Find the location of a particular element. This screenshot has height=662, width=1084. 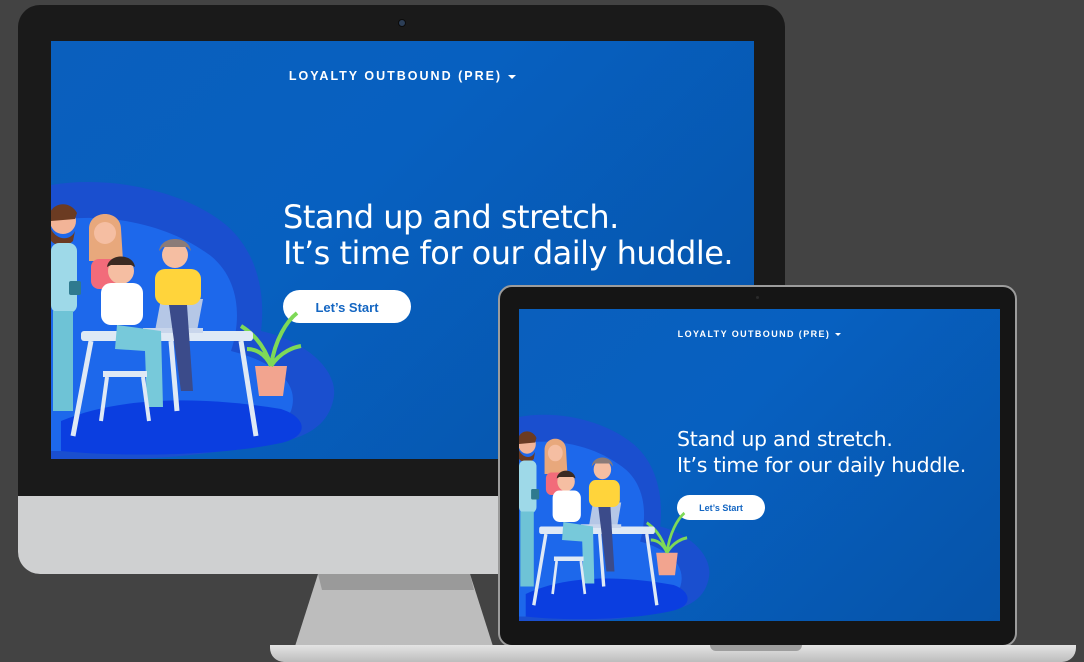

laptop-camera-icon is located at coordinates (757, 297).